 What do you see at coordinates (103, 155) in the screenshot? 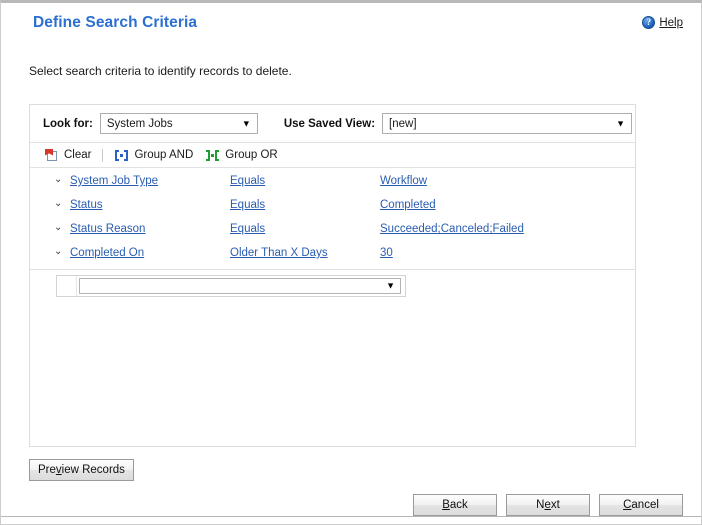
I see `toolbar-divider` at bounding box center [103, 155].